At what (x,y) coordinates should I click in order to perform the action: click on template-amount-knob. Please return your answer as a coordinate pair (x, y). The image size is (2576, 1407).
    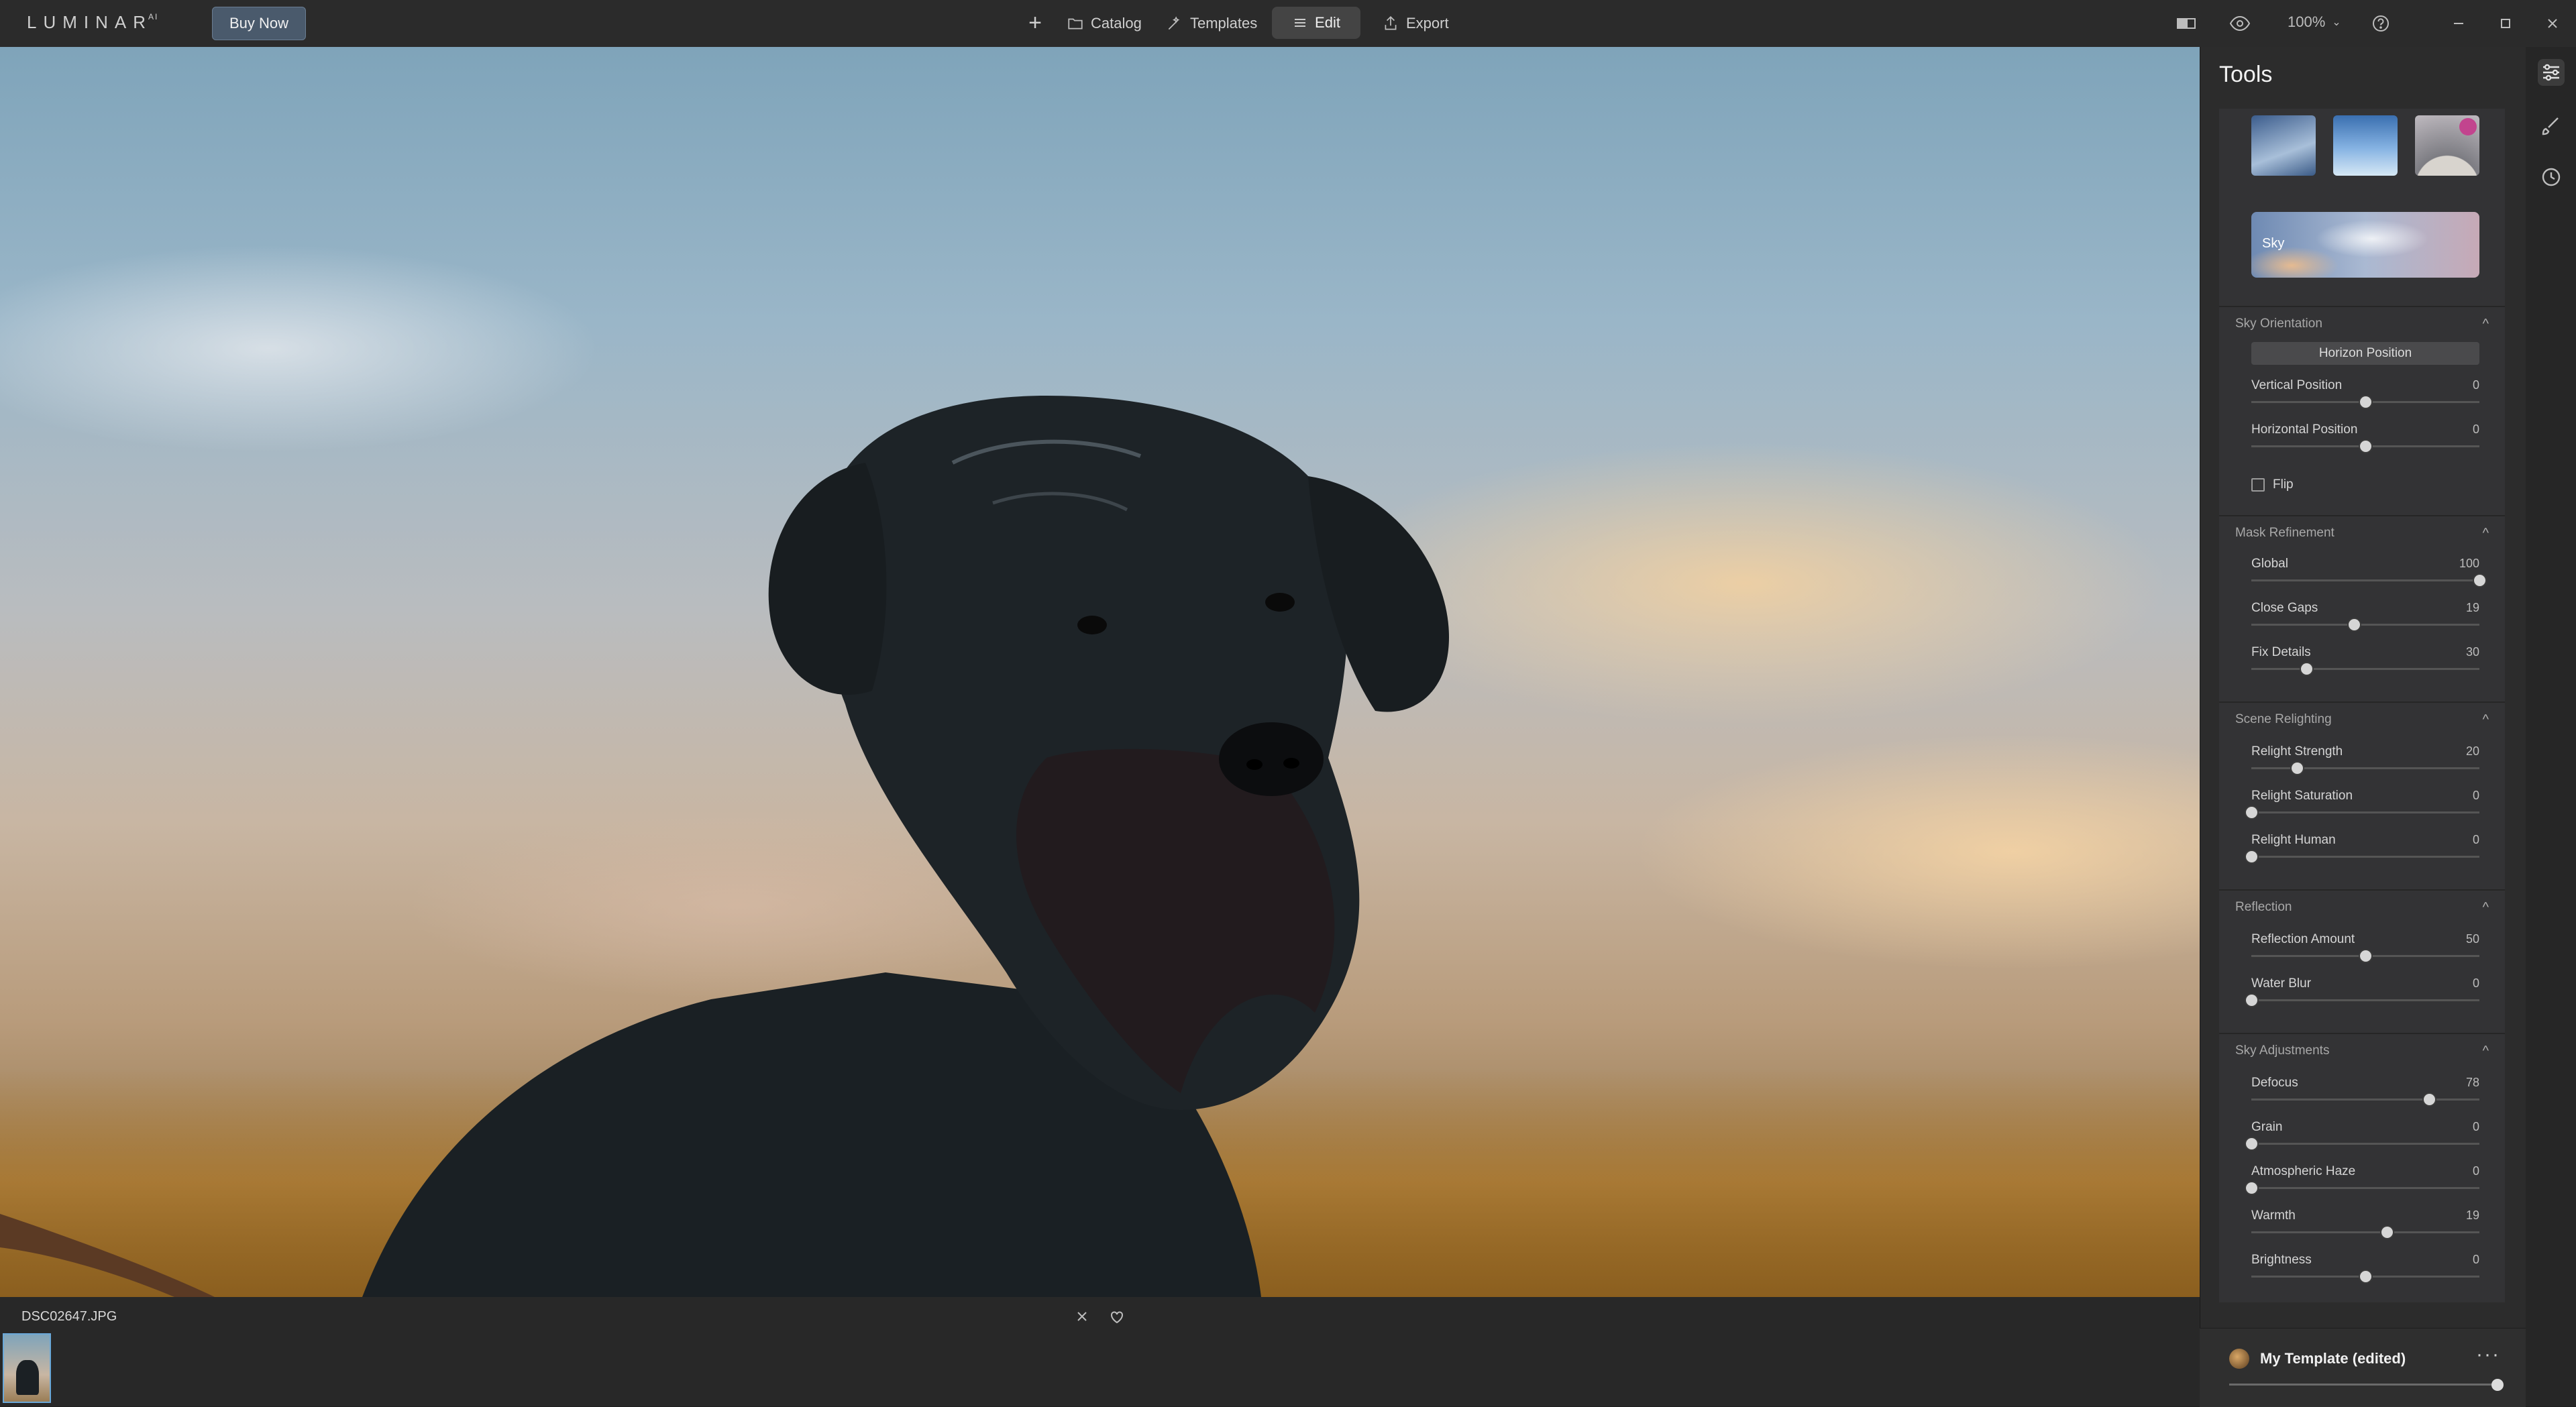
    Looking at the image, I should click on (2497, 1385).